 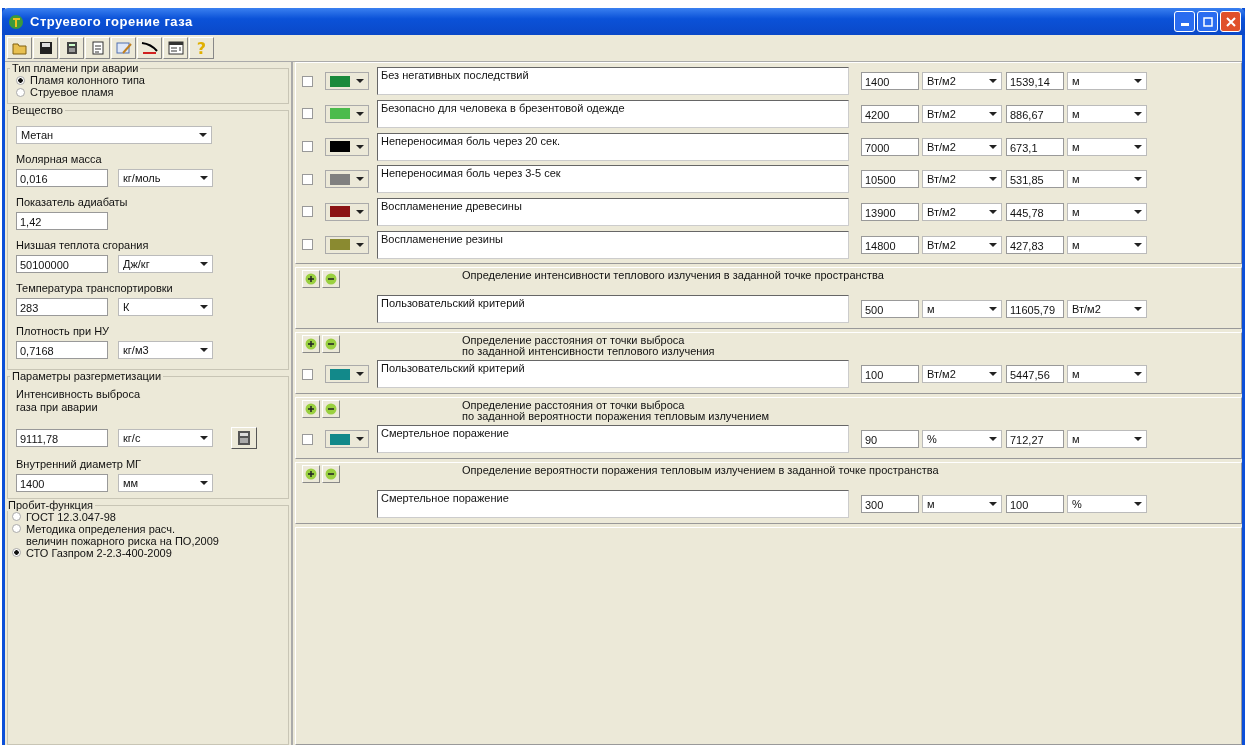 I want to click on result-field: 886,67, so click(x=1035, y=114).